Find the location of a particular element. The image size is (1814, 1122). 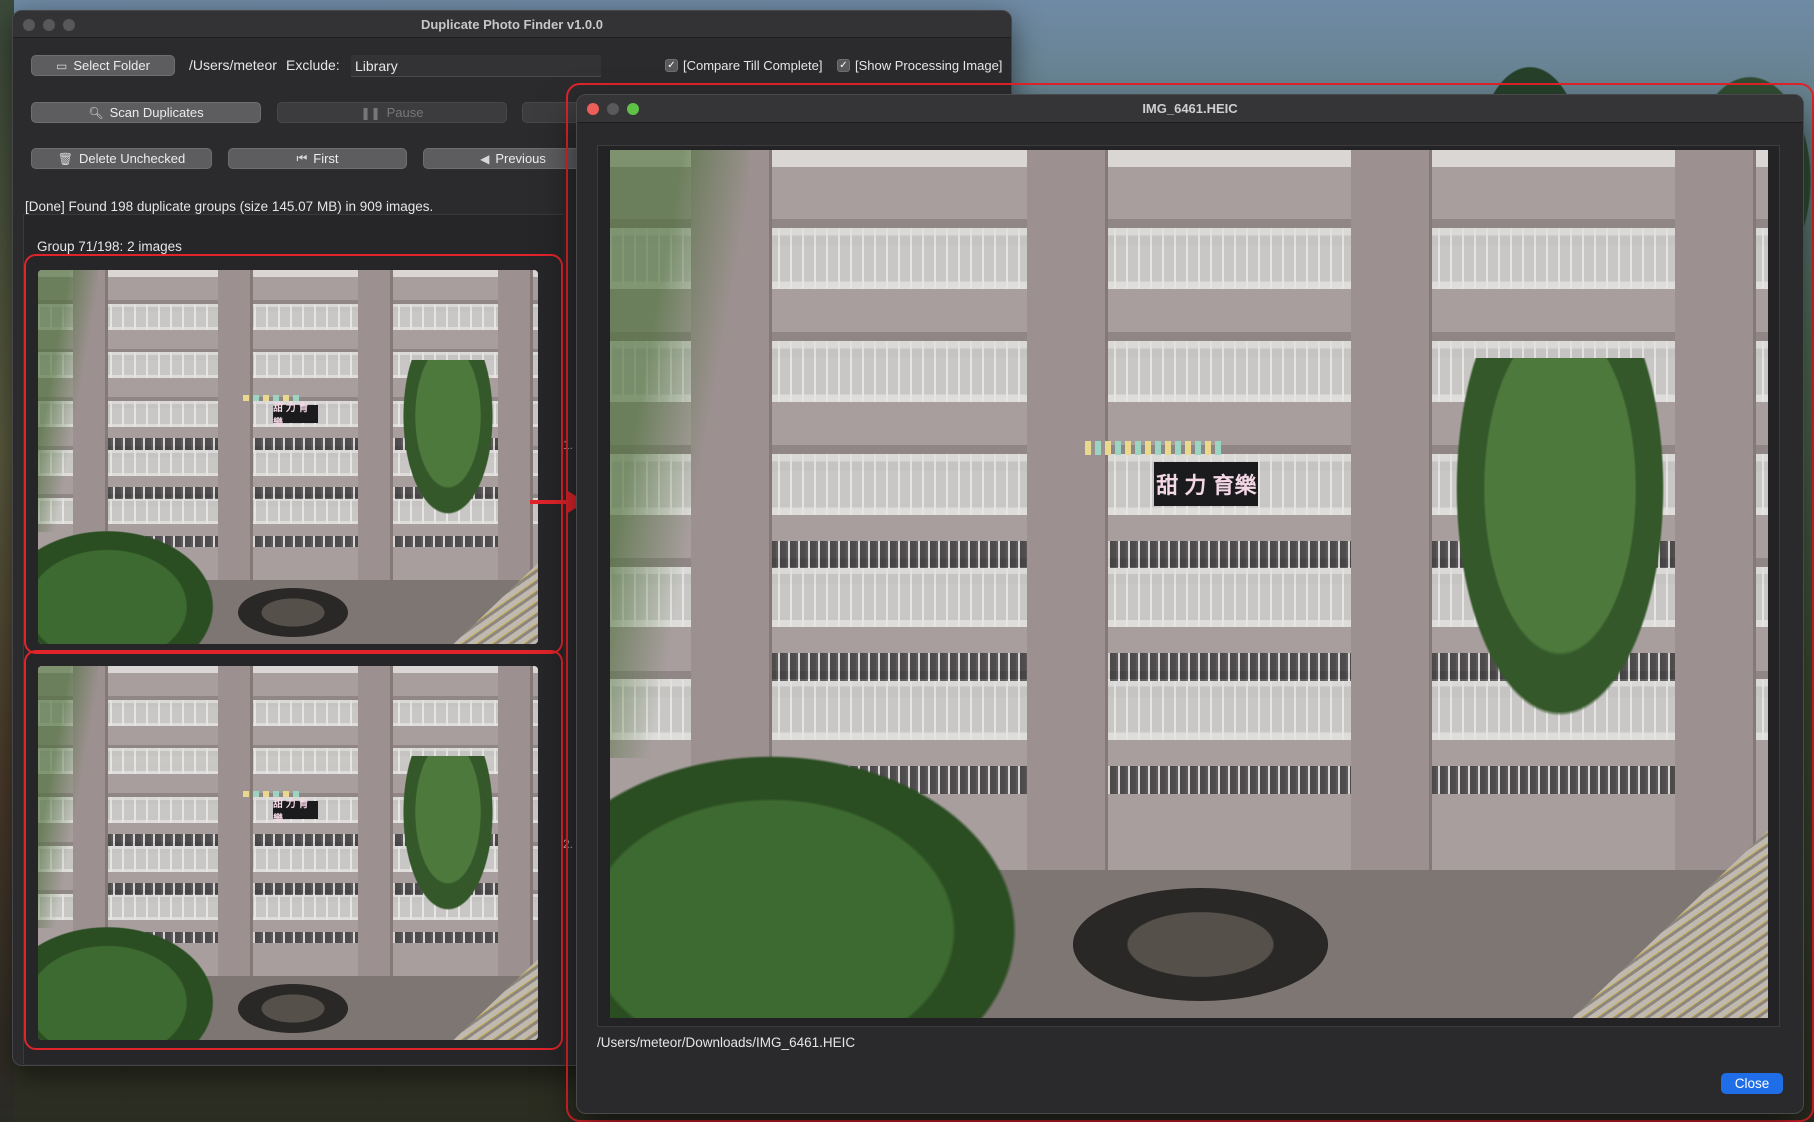

first-label: First is located at coordinates (326, 158).